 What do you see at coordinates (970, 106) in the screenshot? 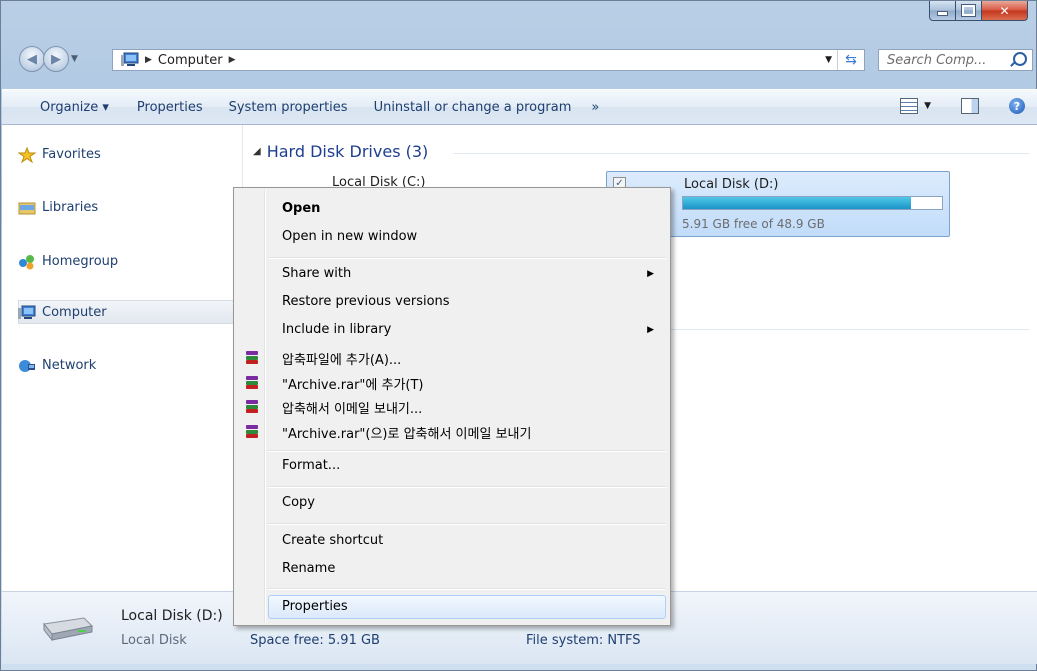
I see `preview-pane-icon` at bounding box center [970, 106].